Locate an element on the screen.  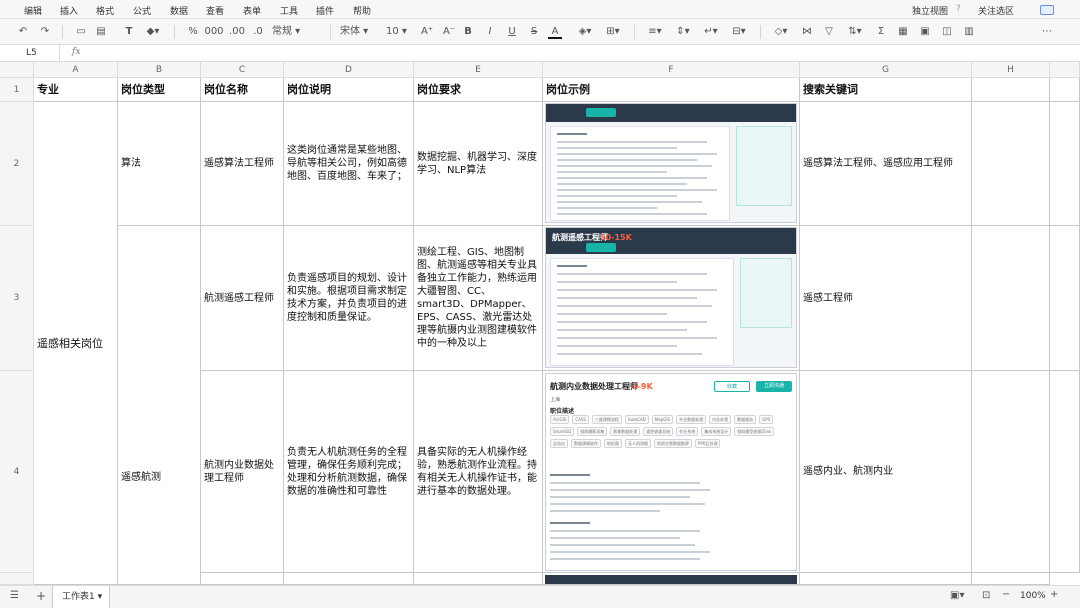
menu-insert: 插入 is located at coordinates (69, 10).